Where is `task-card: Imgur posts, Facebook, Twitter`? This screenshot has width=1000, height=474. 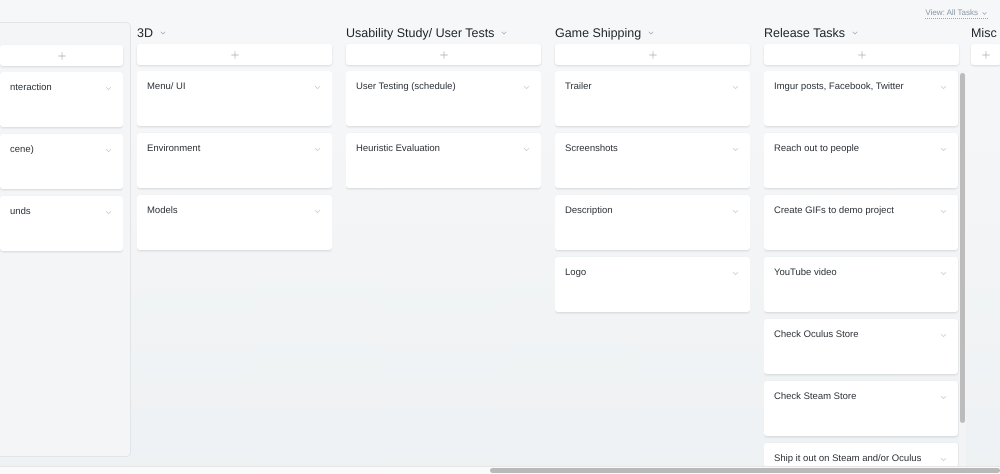
task-card: Imgur posts, Facebook, Twitter is located at coordinates (861, 98).